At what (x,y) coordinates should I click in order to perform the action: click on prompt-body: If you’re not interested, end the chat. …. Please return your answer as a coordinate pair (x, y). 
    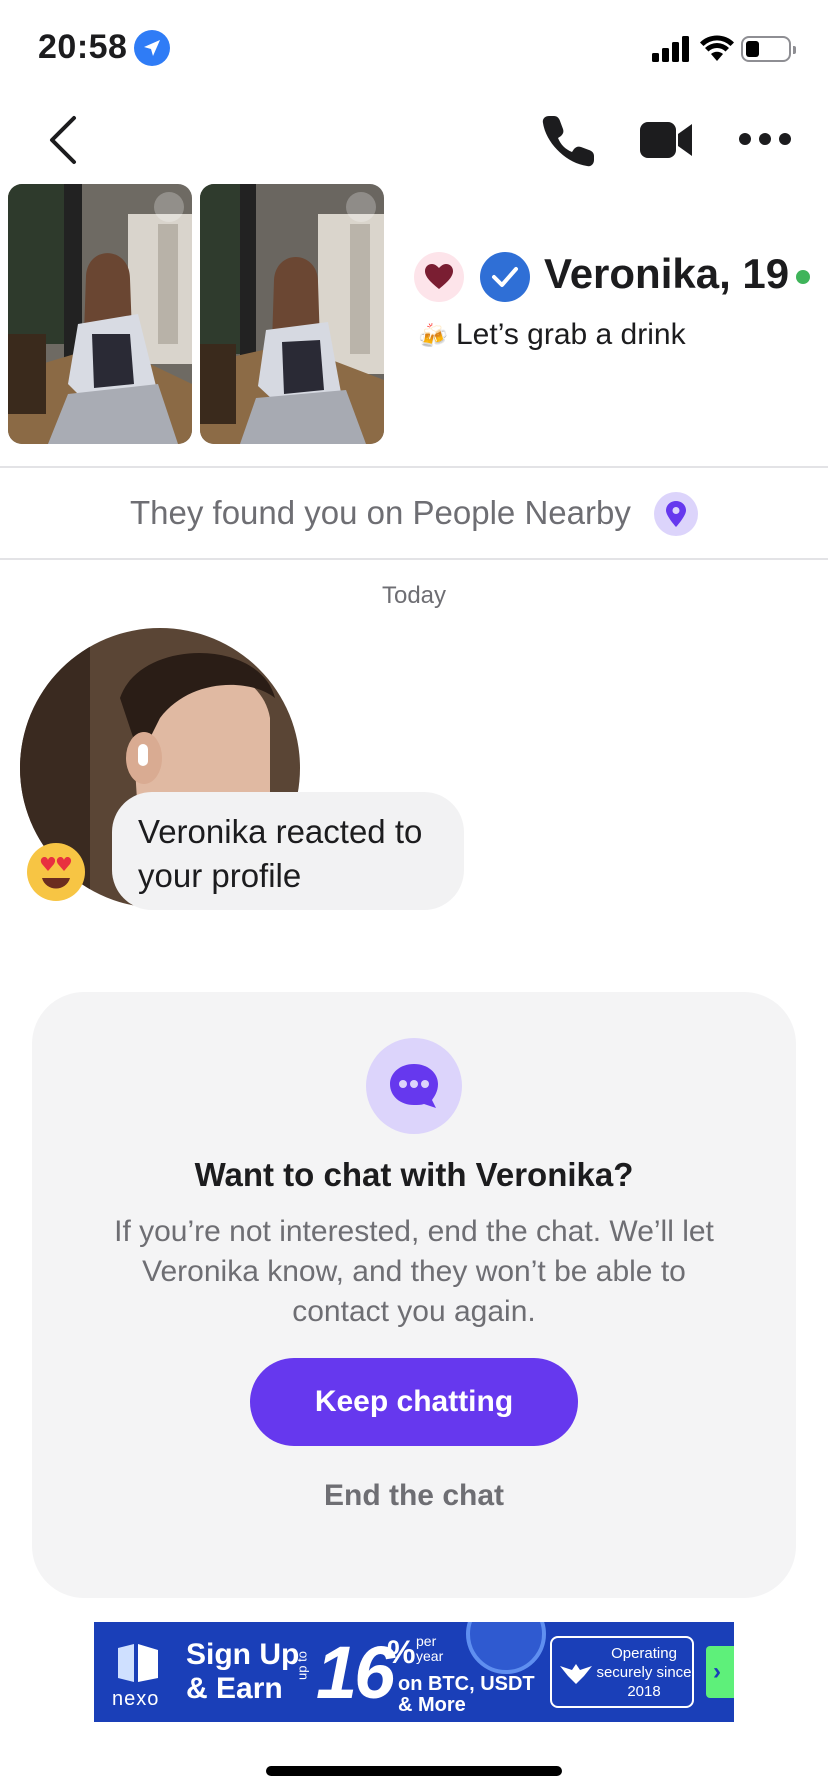
    Looking at the image, I should click on (414, 1271).